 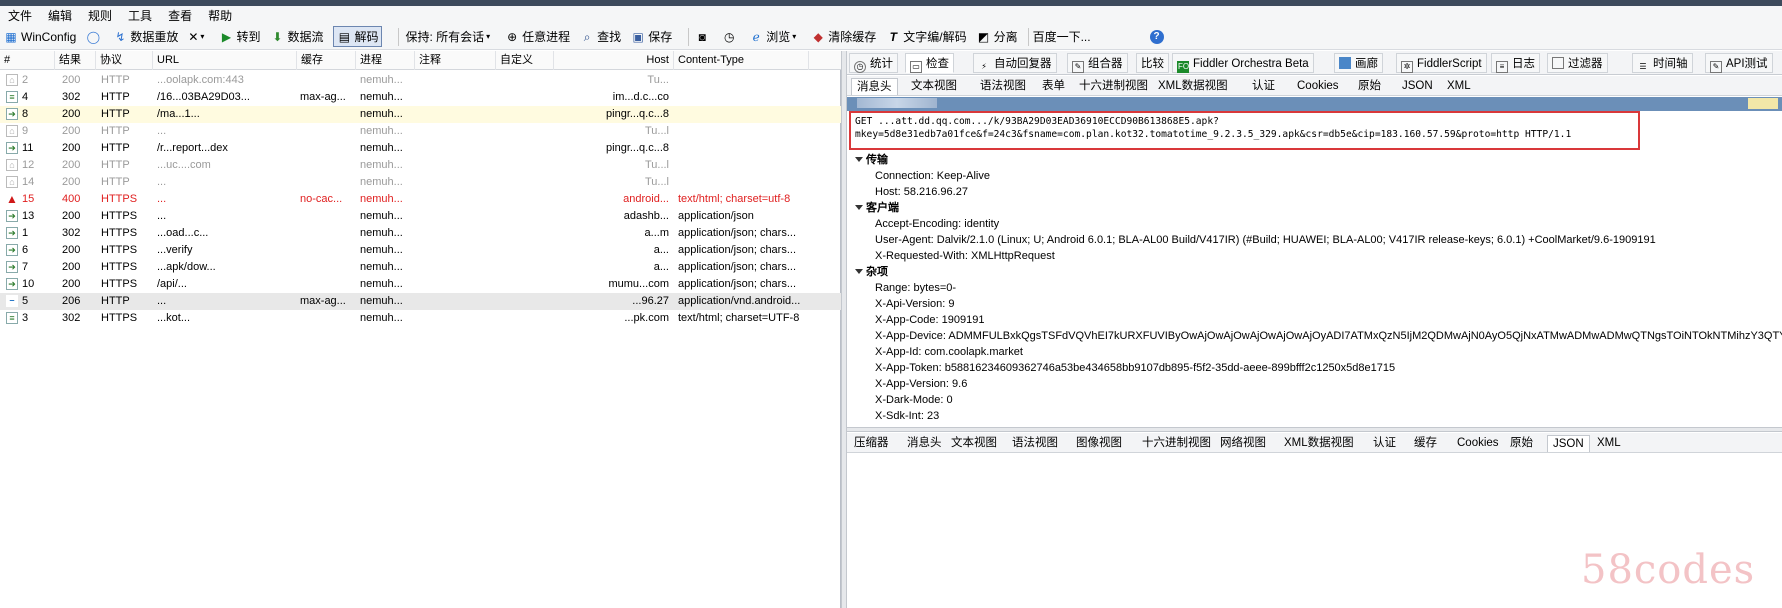 What do you see at coordinates (1441, 63) in the screenshot?
I see `tab-fiddlerscript: ✲ FiddlerScript` at bounding box center [1441, 63].